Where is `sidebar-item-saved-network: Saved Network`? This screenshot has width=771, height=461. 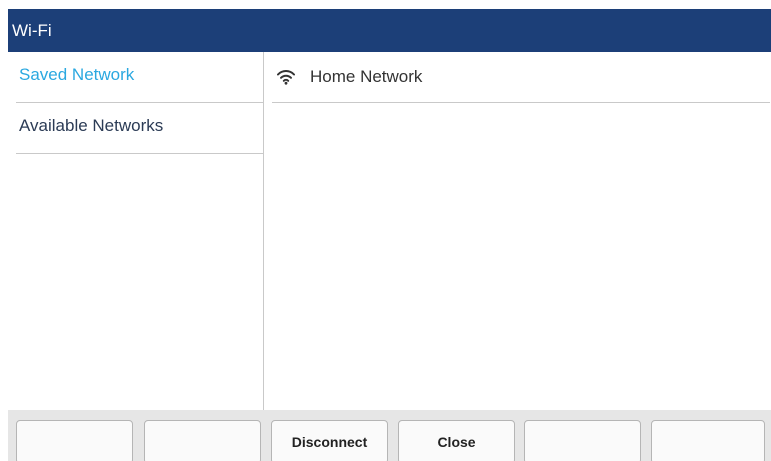
sidebar-item-saved-network: Saved Network is located at coordinates (140, 77).